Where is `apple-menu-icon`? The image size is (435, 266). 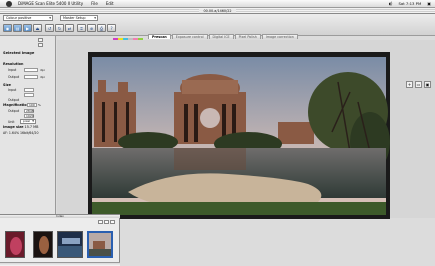
apple-menu-icon is located at coordinates (9, 3).